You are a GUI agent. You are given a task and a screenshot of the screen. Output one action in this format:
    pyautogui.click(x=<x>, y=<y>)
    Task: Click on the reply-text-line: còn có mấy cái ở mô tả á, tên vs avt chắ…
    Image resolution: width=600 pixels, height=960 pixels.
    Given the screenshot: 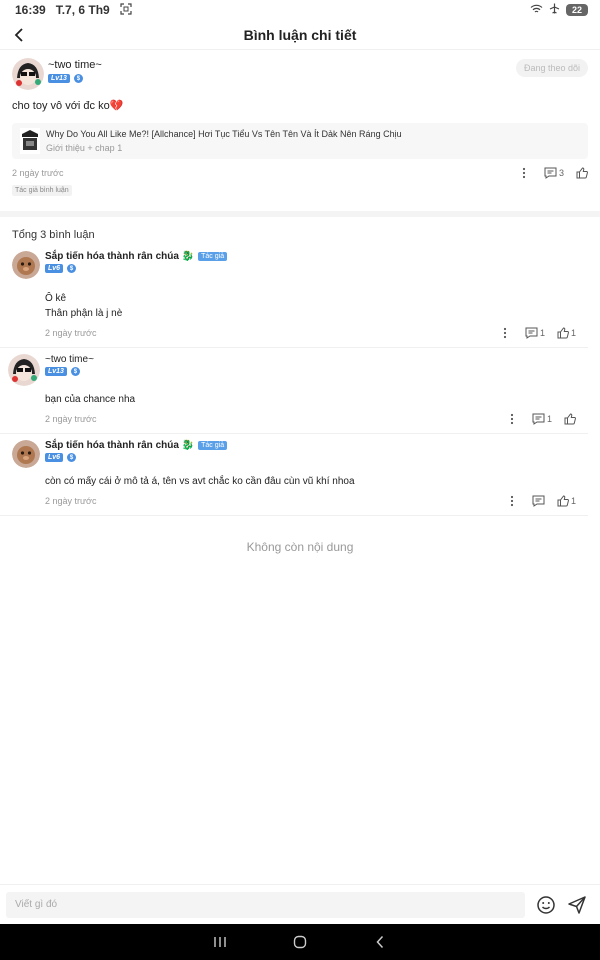 What is the action you would take?
    pyautogui.click(x=200, y=481)
    